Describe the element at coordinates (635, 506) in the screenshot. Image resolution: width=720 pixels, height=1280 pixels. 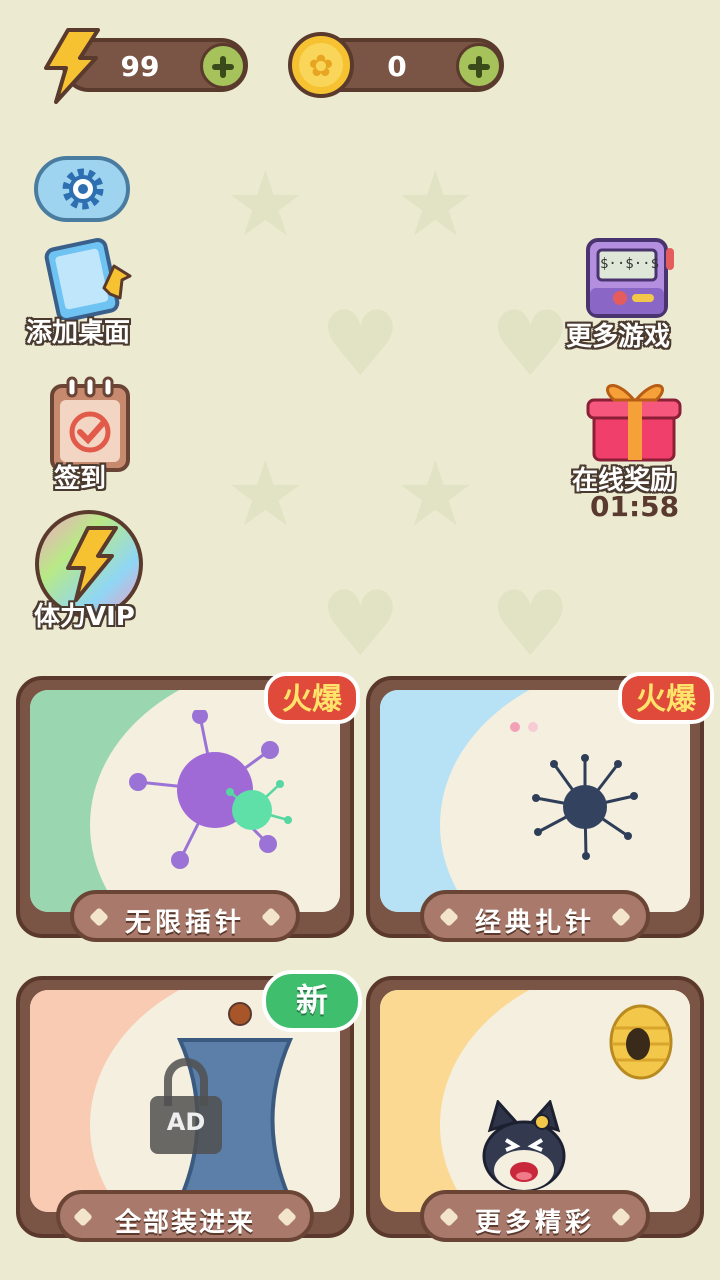
I see `online-reward-timer: 01:58` at that location.